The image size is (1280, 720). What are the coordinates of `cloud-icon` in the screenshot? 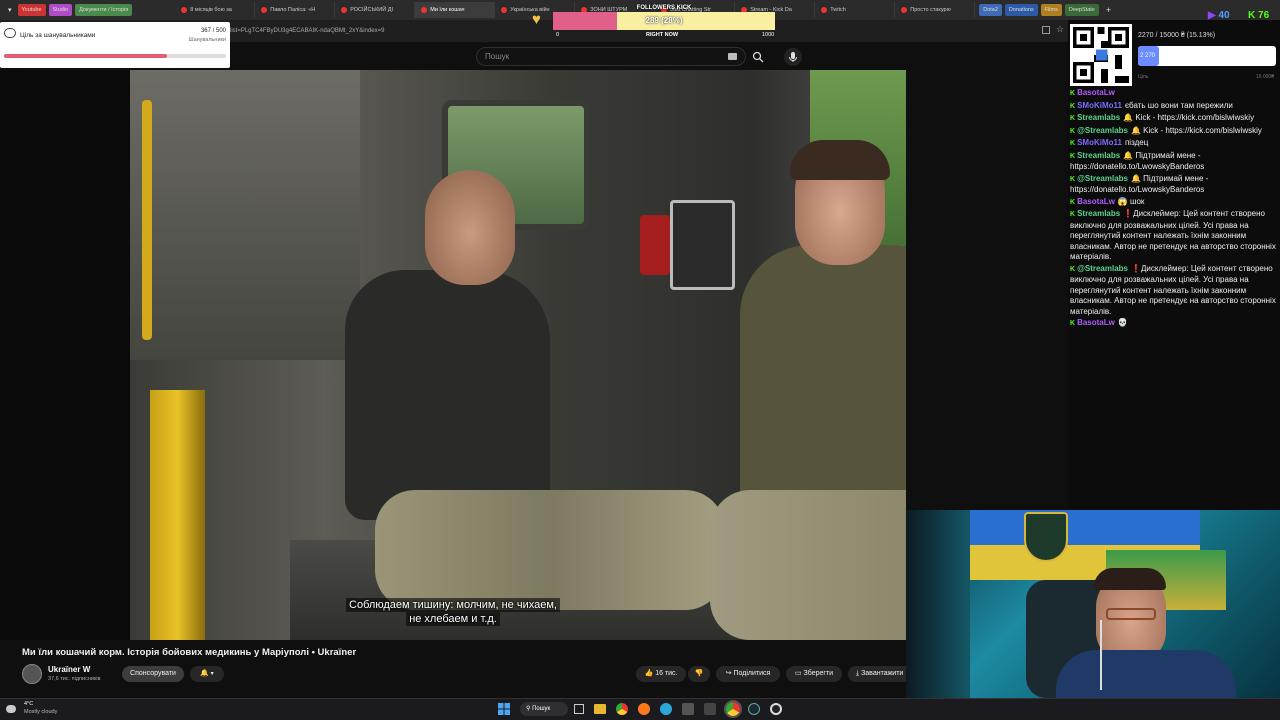 It's located at (10, 33).